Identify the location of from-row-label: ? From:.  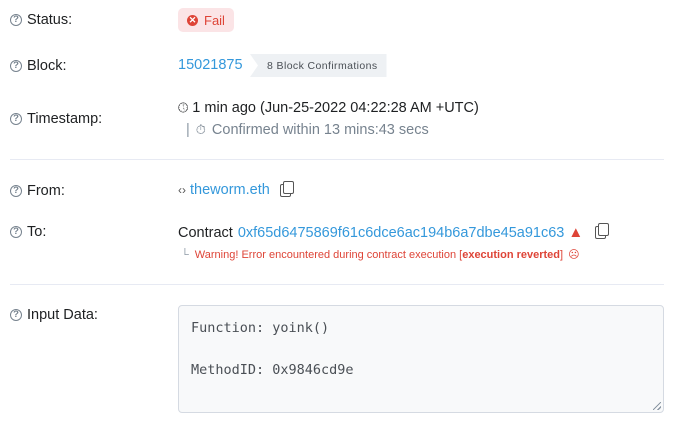
(37, 191).